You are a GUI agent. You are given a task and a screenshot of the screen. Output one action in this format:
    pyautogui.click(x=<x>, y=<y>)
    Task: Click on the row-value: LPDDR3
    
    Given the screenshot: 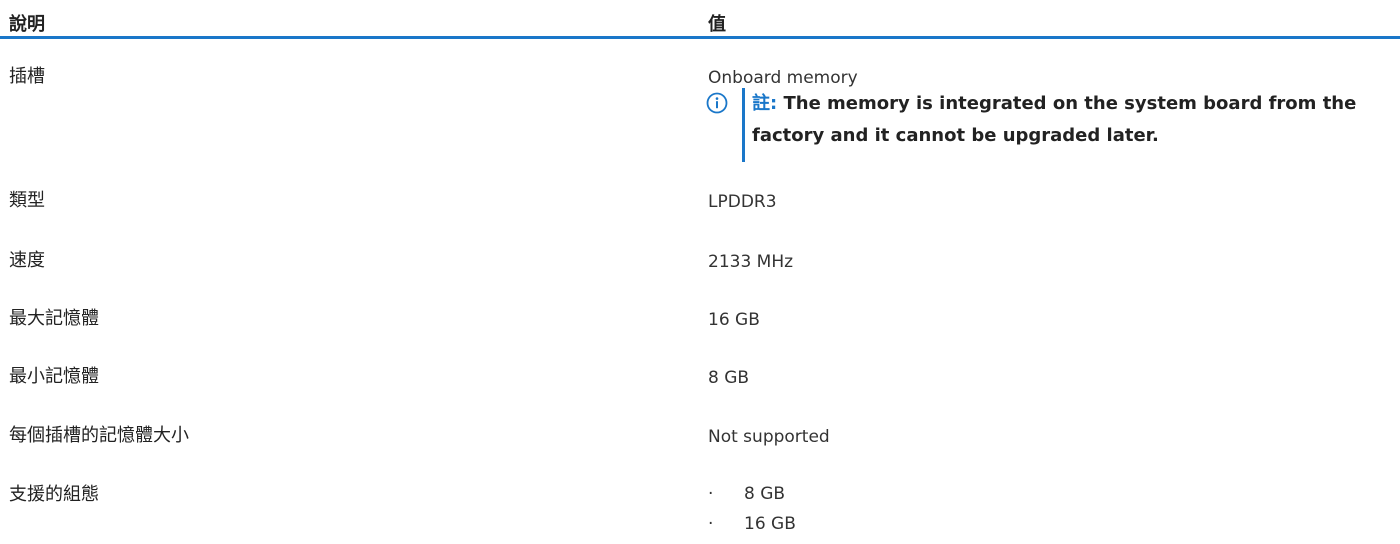 What is the action you would take?
    pyautogui.click(x=742, y=202)
    